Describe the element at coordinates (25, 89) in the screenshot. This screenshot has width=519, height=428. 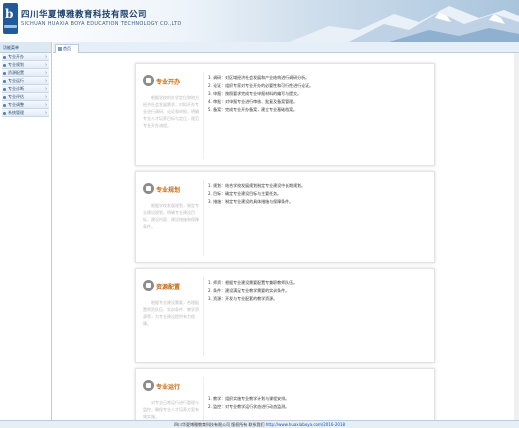
I see `sidebar-item-5: 专业诊断 ›` at that location.